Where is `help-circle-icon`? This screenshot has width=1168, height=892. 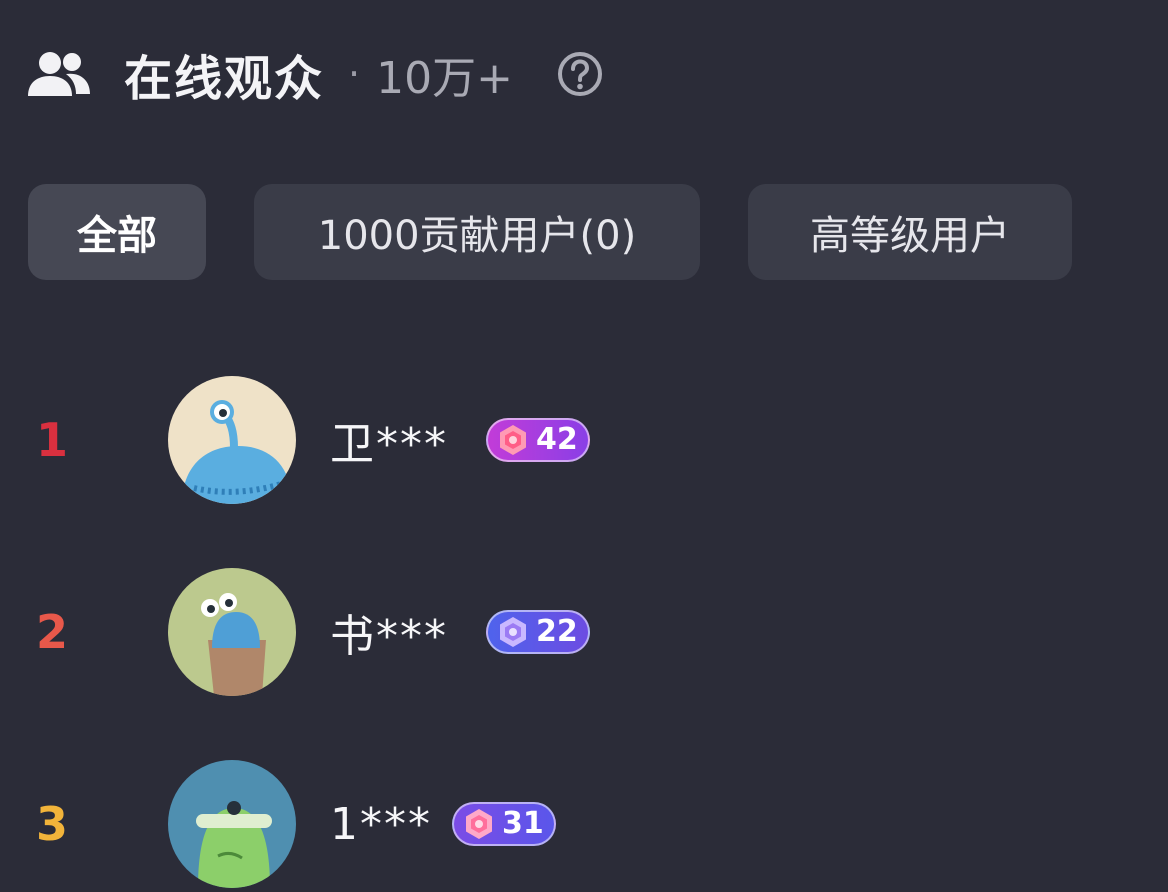 help-circle-icon is located at coordinates (580, 74).